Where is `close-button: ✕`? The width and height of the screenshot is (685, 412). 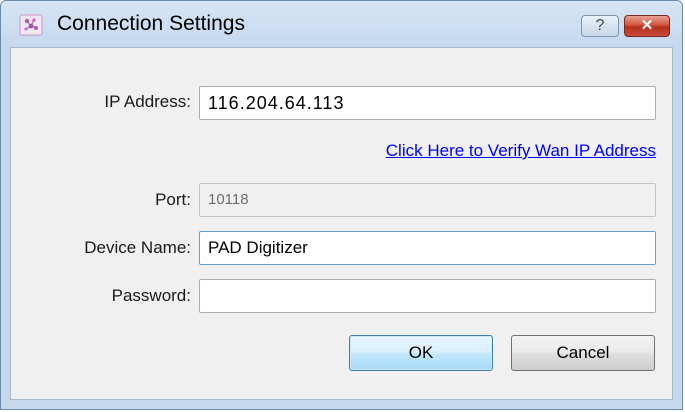 close-button: ✕ is located at coordinates (647, 26).